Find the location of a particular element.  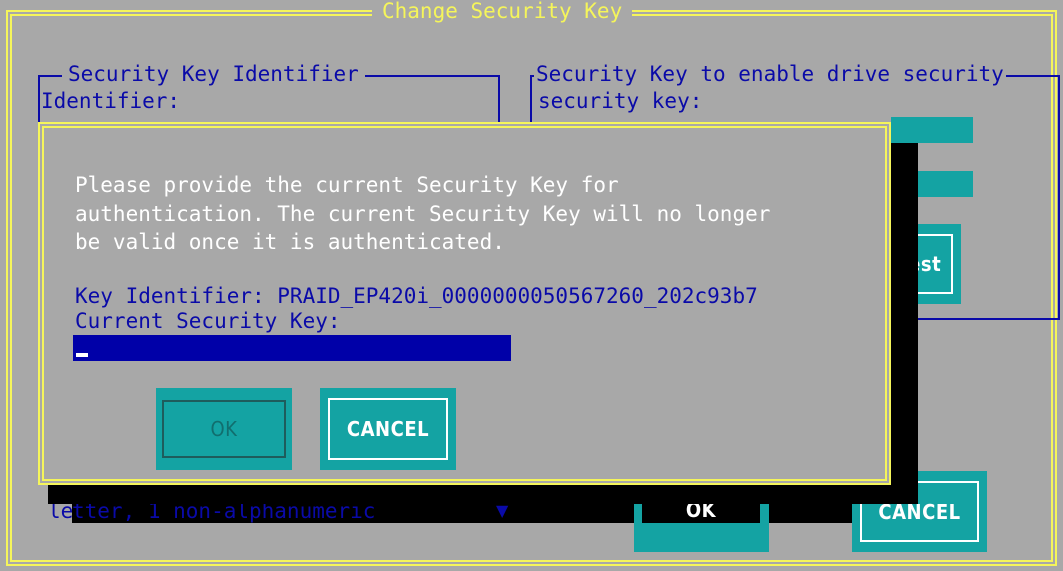

dialog-cancel-label: CANCEL is located at coordinates (388, 429).